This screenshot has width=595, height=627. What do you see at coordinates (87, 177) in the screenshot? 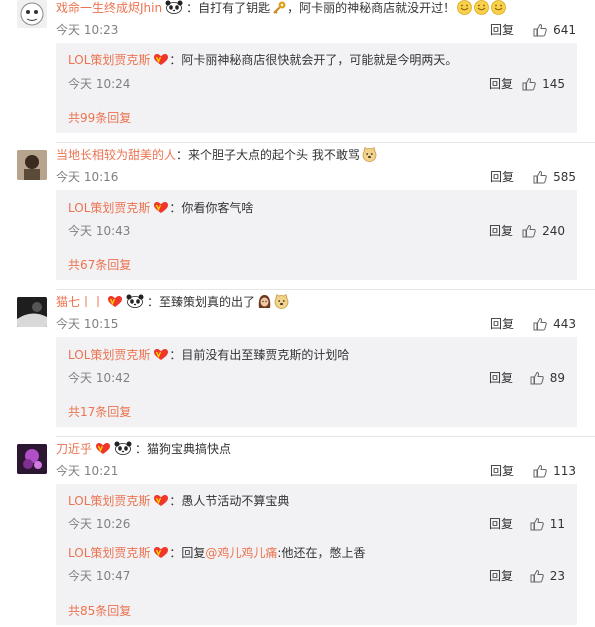
I see `timestamp: 今天 10:16` at bounding box center [87, 177].